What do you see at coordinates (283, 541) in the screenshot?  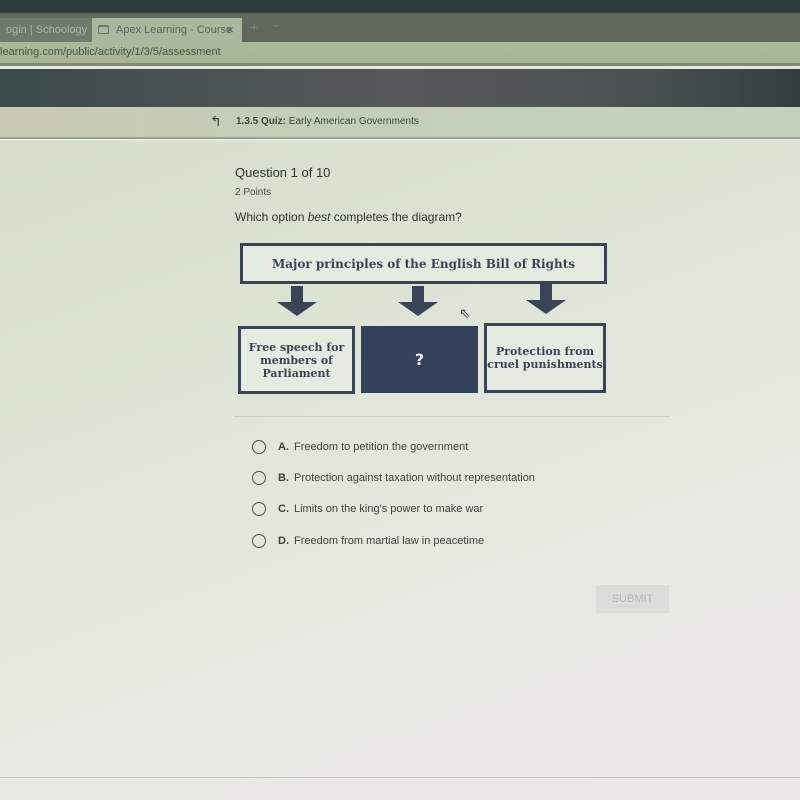 I see `option-letter: D.` at bounding box center [283, 541].